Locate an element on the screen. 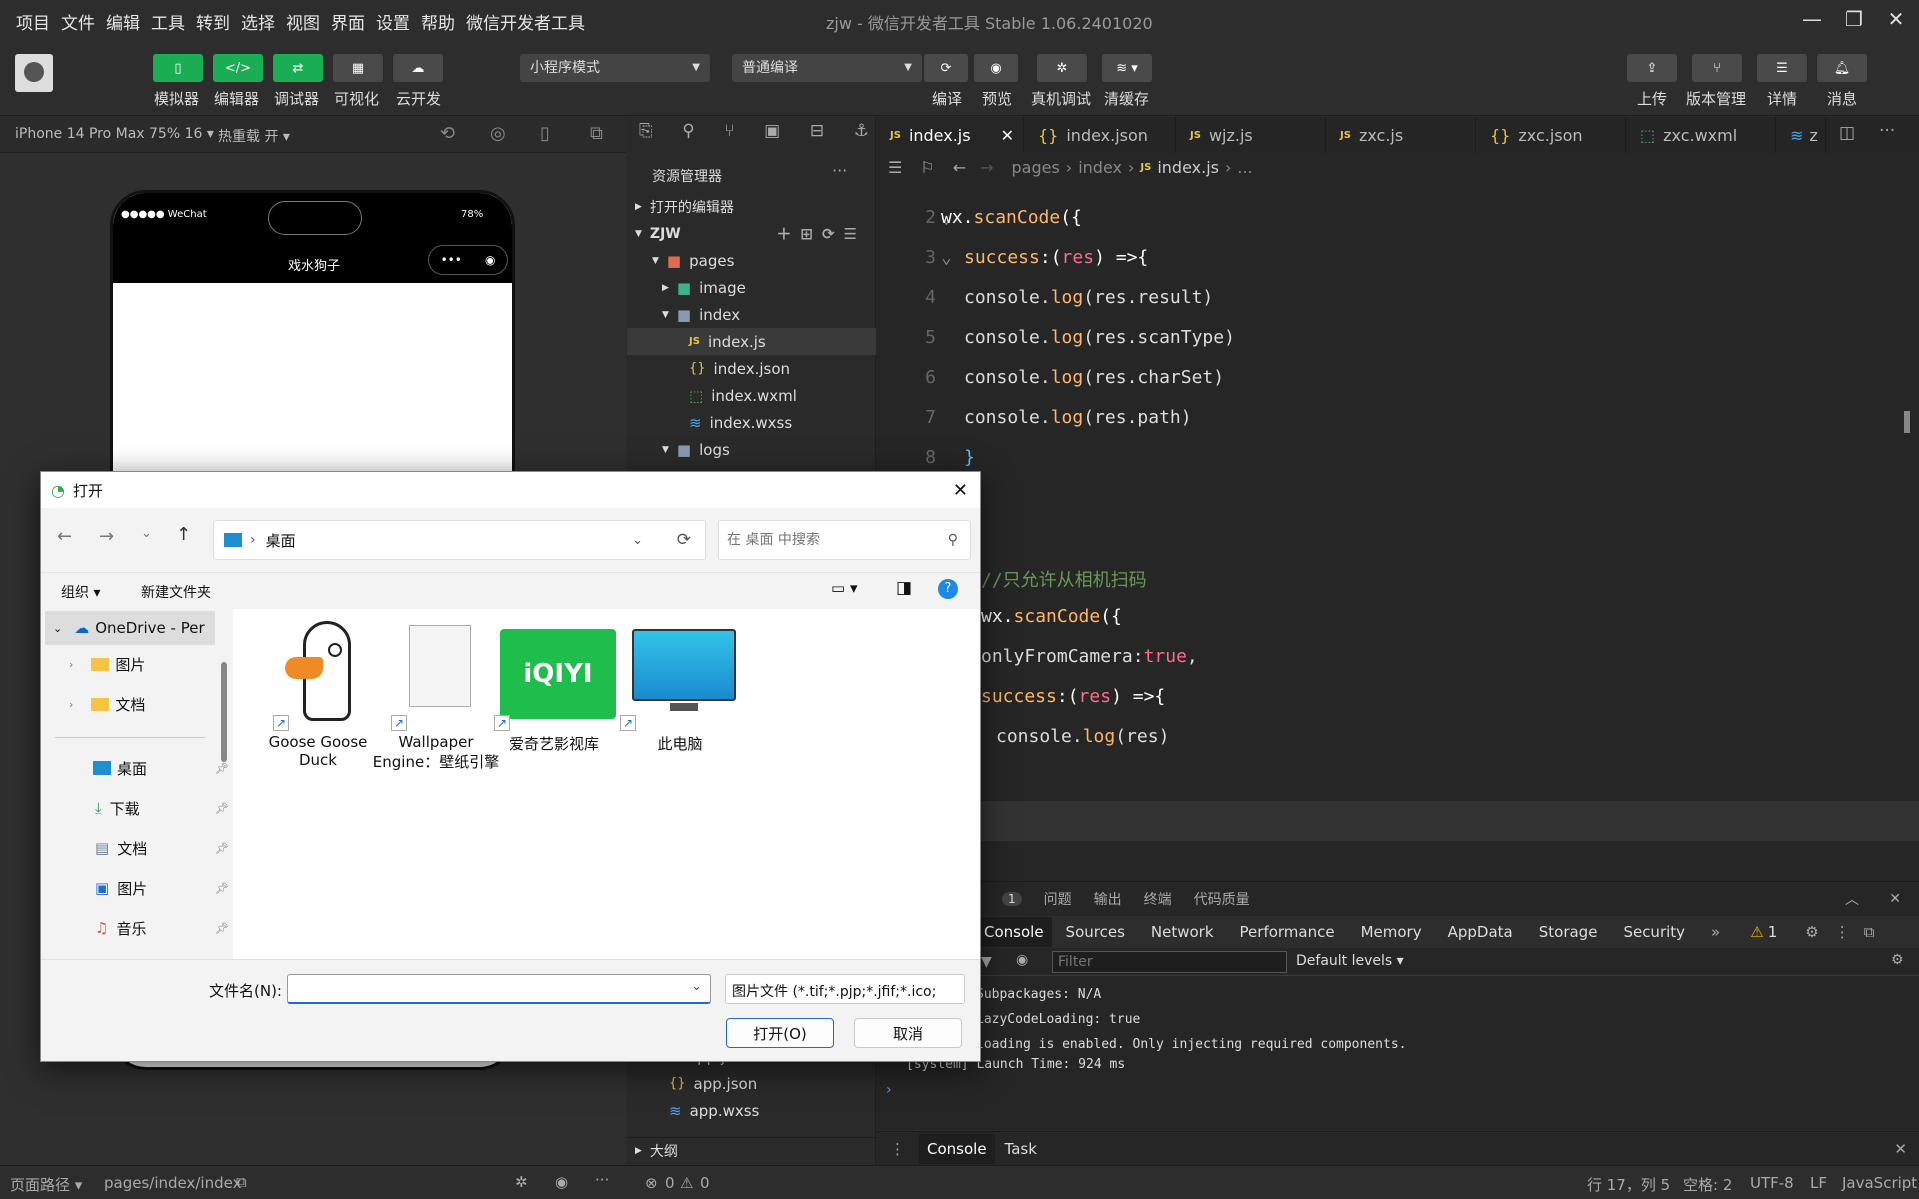 This screenshot has width=1919, height=1199. version-button: ⑂ is located at coordinates (1717, 68).